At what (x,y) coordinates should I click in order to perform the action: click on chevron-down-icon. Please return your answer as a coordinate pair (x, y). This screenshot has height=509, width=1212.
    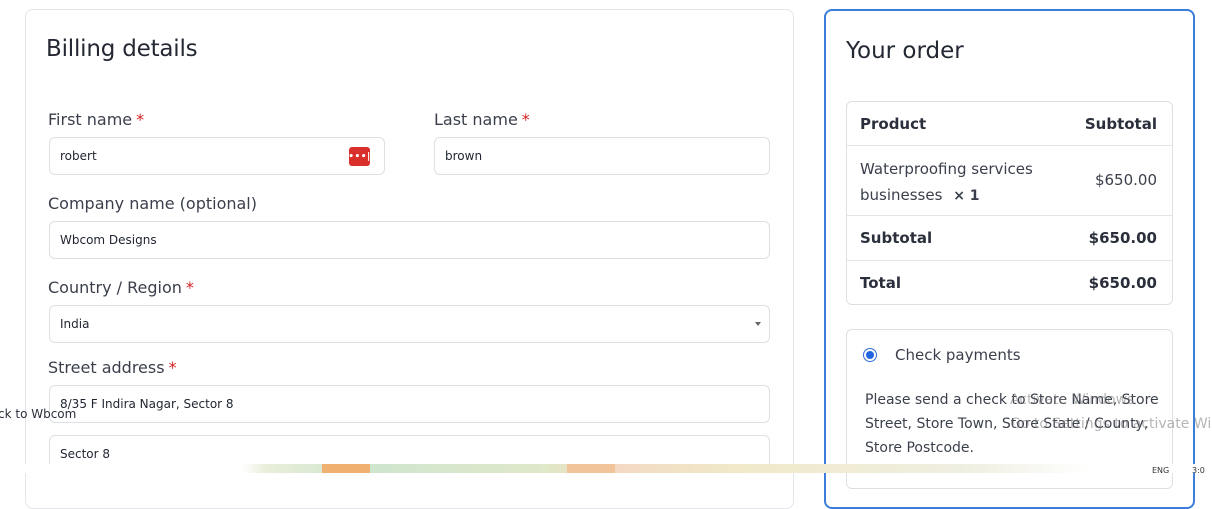
    Looking at the image, I should click on (758, 324).